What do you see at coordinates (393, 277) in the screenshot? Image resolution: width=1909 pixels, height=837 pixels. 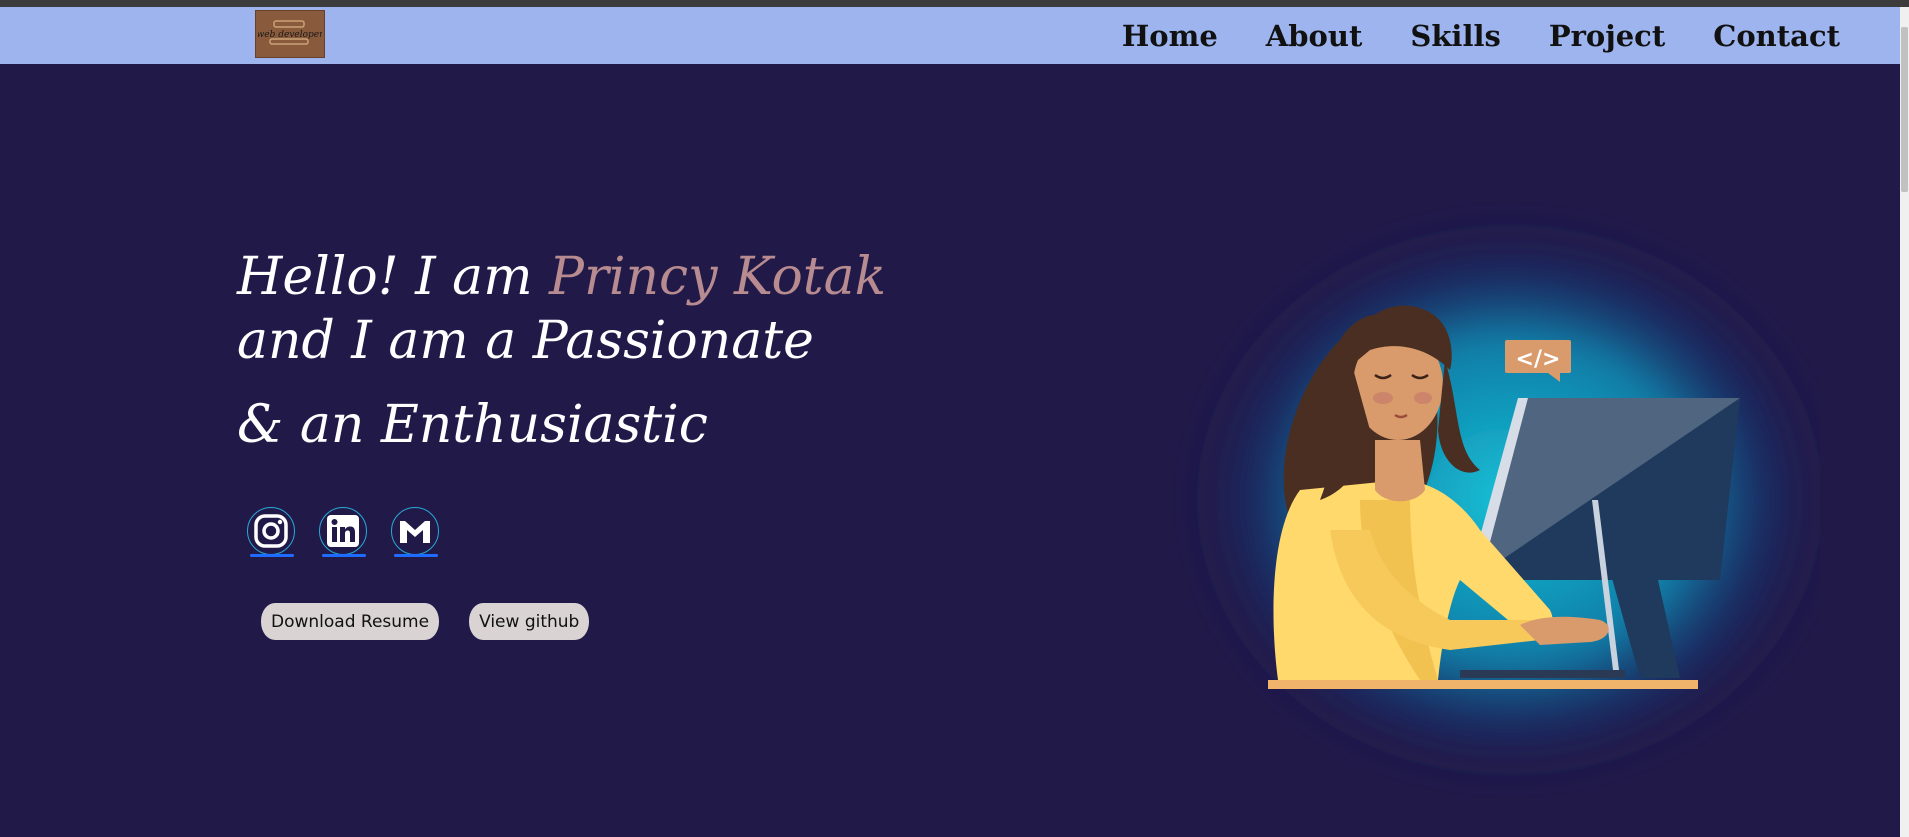 I see `greeting: Hello! I am` at bounding box center [393, 277].